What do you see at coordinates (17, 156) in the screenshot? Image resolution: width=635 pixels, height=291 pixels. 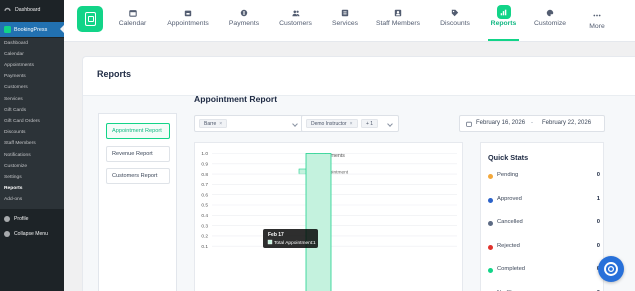 I see `wp-sub-notifications: Notifications` at bounding box center [17, 156].